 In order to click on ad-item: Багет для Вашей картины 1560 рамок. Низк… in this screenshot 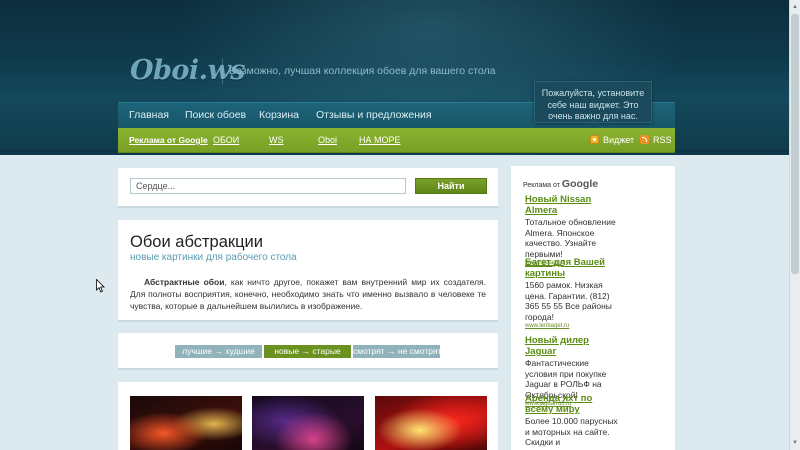, I will do `click(573, 293)`.